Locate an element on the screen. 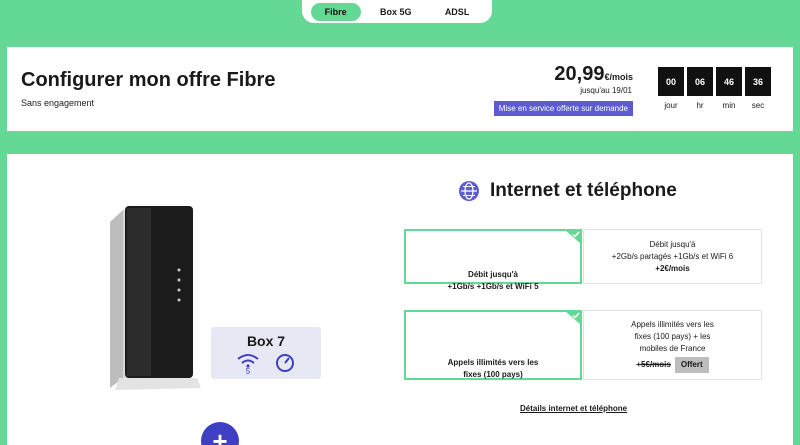  countdown-days: 00 jour is located at coordinates (671, 88).